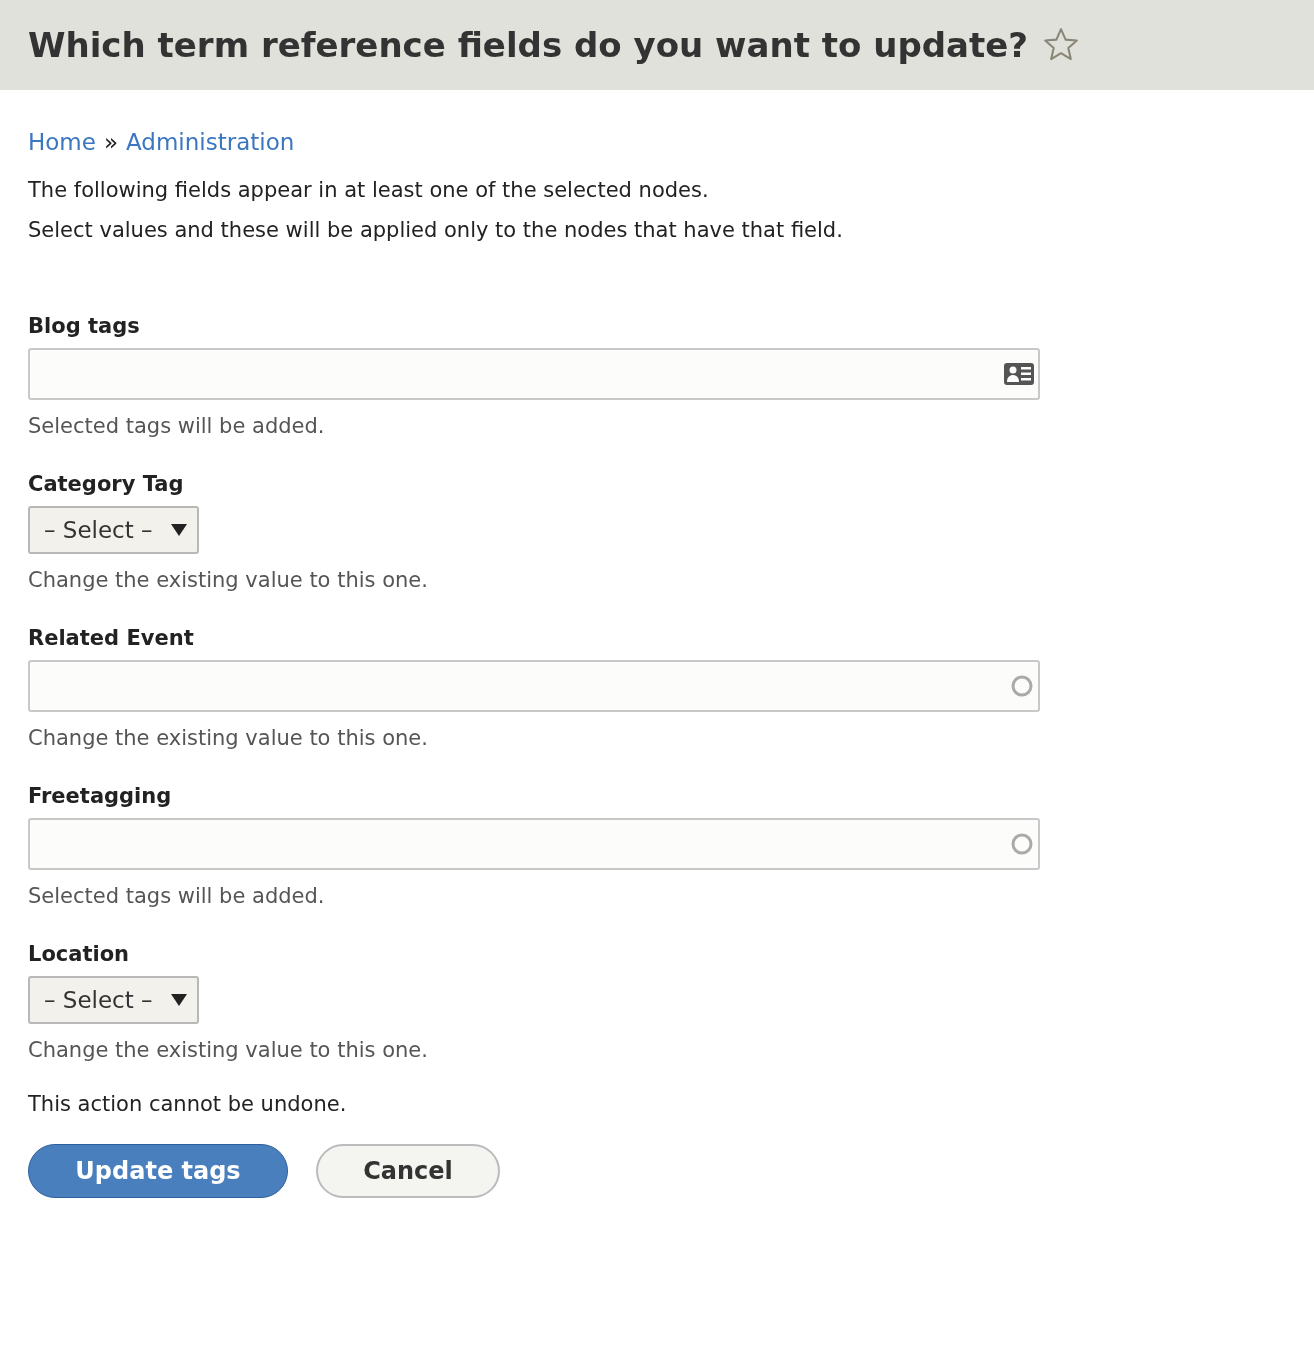 The image size is (1314, 1352). What do you see at coordinates (62, 142) in the screenshot?
I see `breadcrumb-link: Home` at bounding box center [62, 142].